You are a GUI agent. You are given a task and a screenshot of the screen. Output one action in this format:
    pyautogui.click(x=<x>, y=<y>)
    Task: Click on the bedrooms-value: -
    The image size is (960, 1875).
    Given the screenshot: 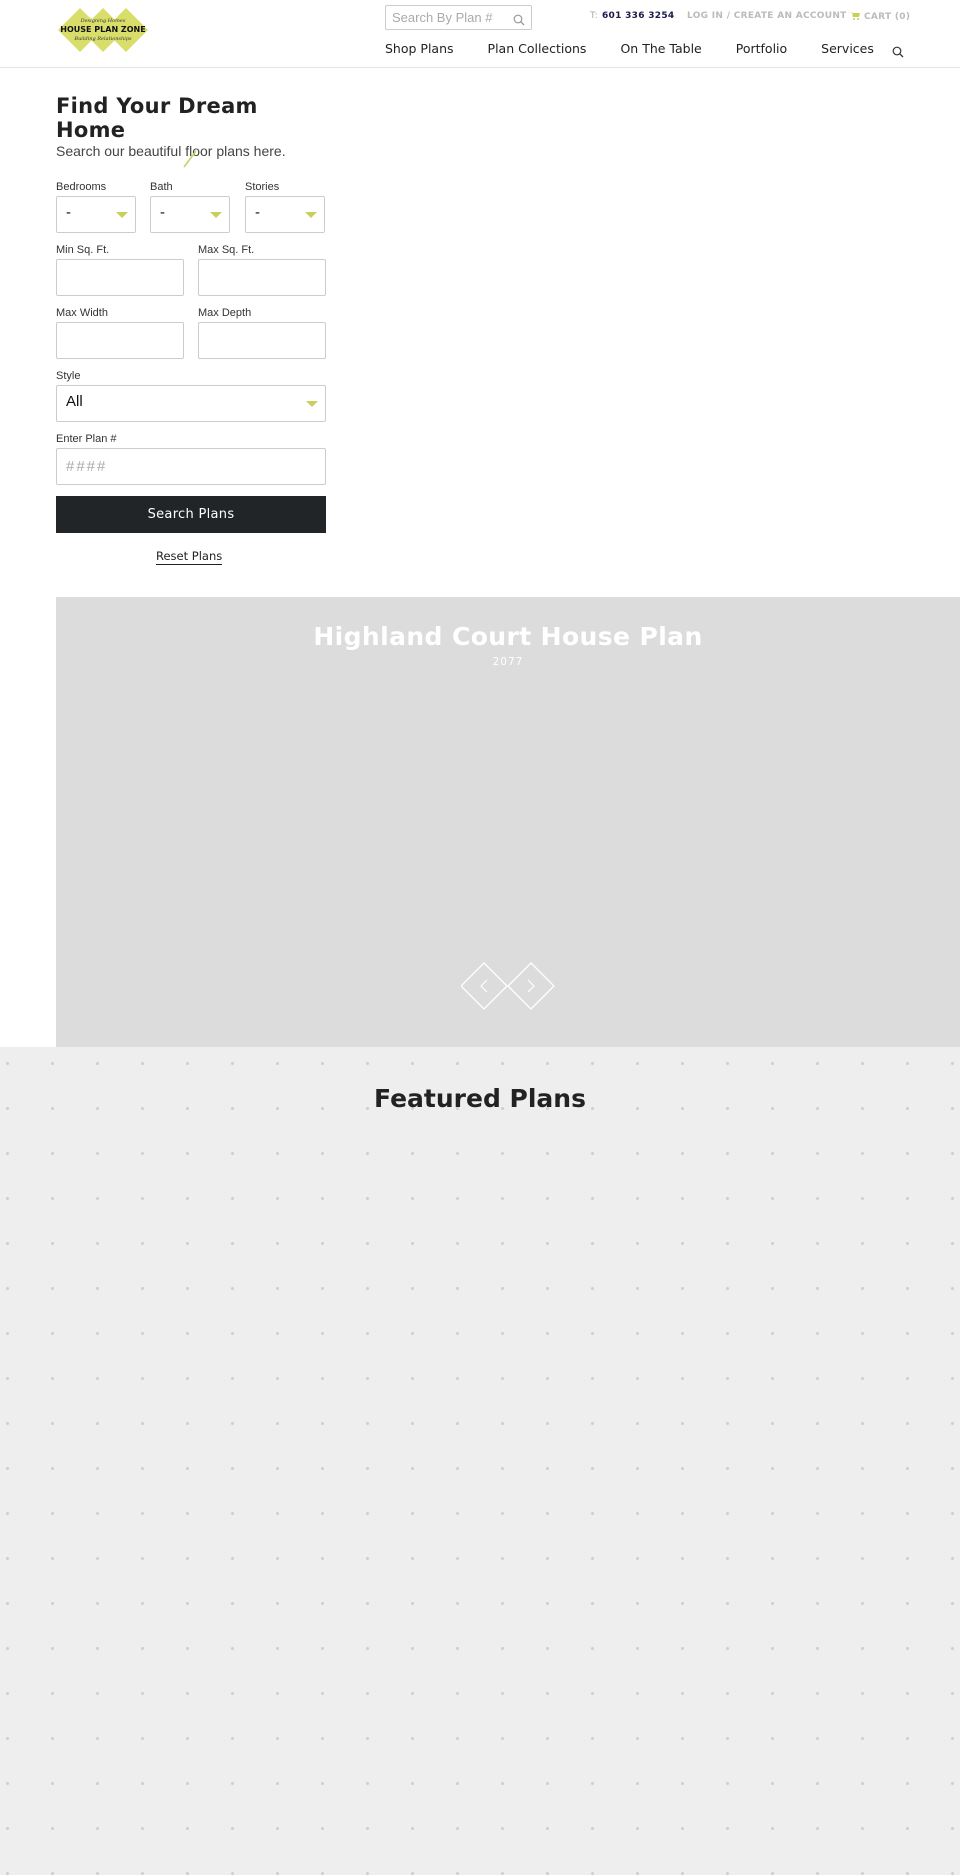 What is the action you would take?
    pyautogui.click(x=68, y=212)
    